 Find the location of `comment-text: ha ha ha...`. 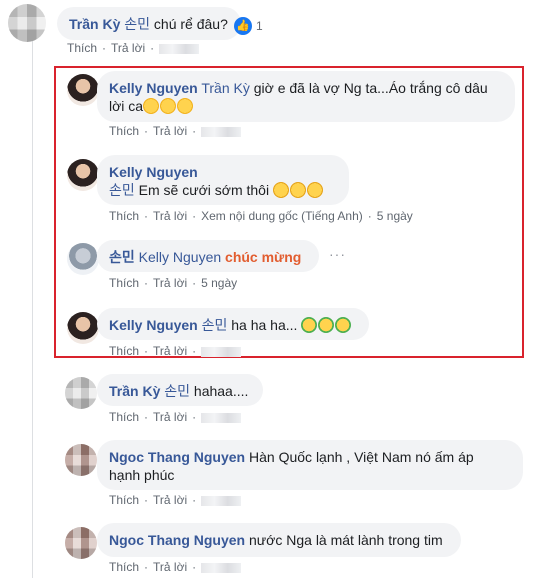

comment-text: ha ha ha... is located at coordinates (262, 325).